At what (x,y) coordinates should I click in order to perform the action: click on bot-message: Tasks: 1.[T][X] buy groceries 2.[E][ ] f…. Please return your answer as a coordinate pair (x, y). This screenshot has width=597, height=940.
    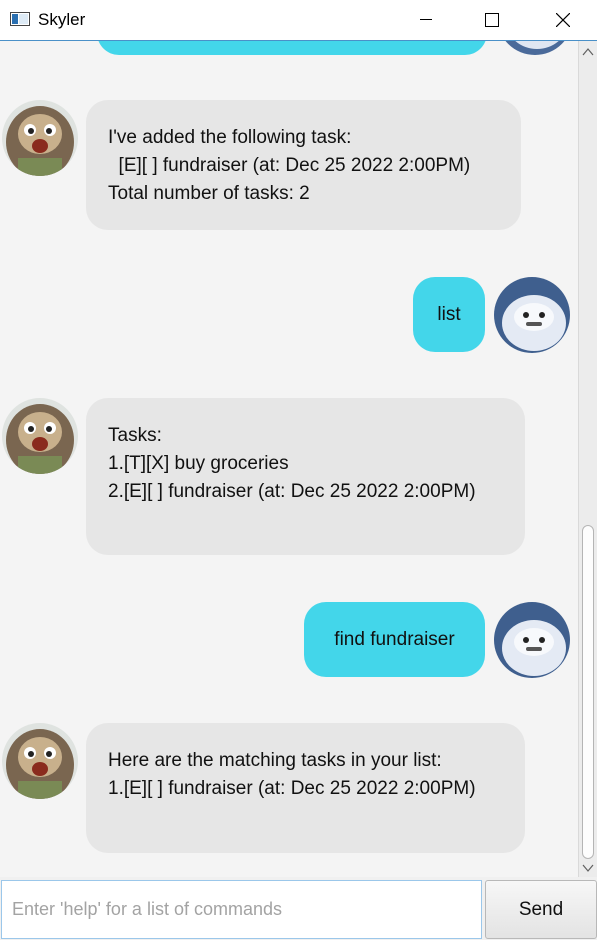
    Looking at the image, I should click on (305, 476).